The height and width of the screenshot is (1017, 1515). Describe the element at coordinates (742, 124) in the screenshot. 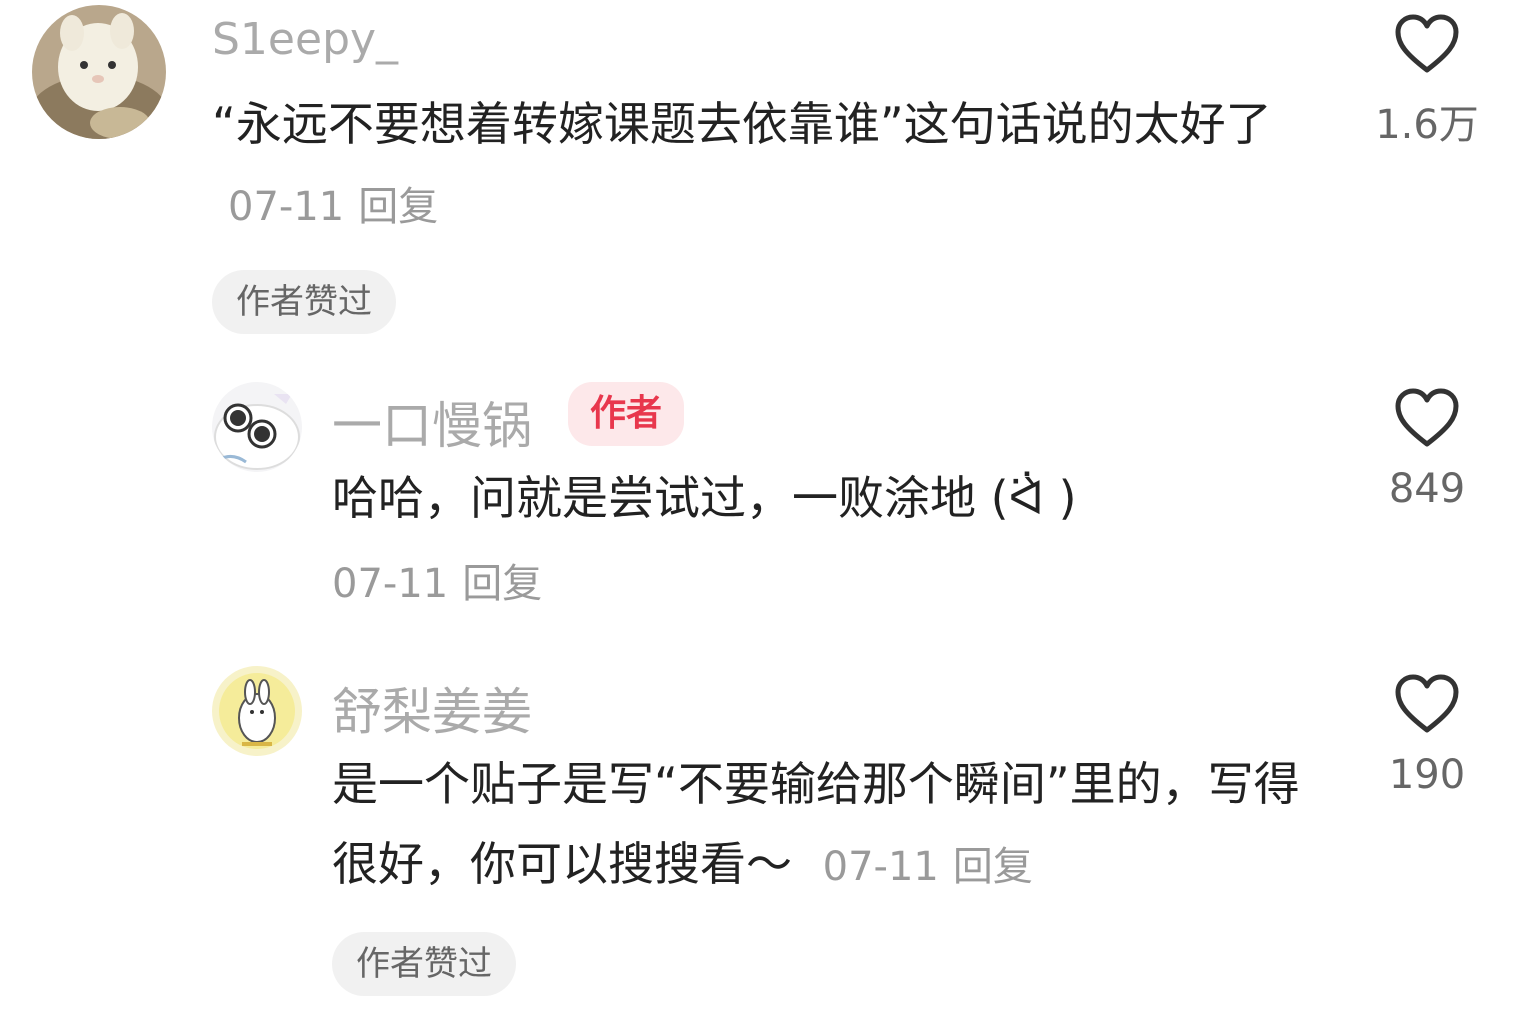

I see `comment-text: “永远不要想着转嫁课题去依靠谁”这句话说的太好了` at that location.